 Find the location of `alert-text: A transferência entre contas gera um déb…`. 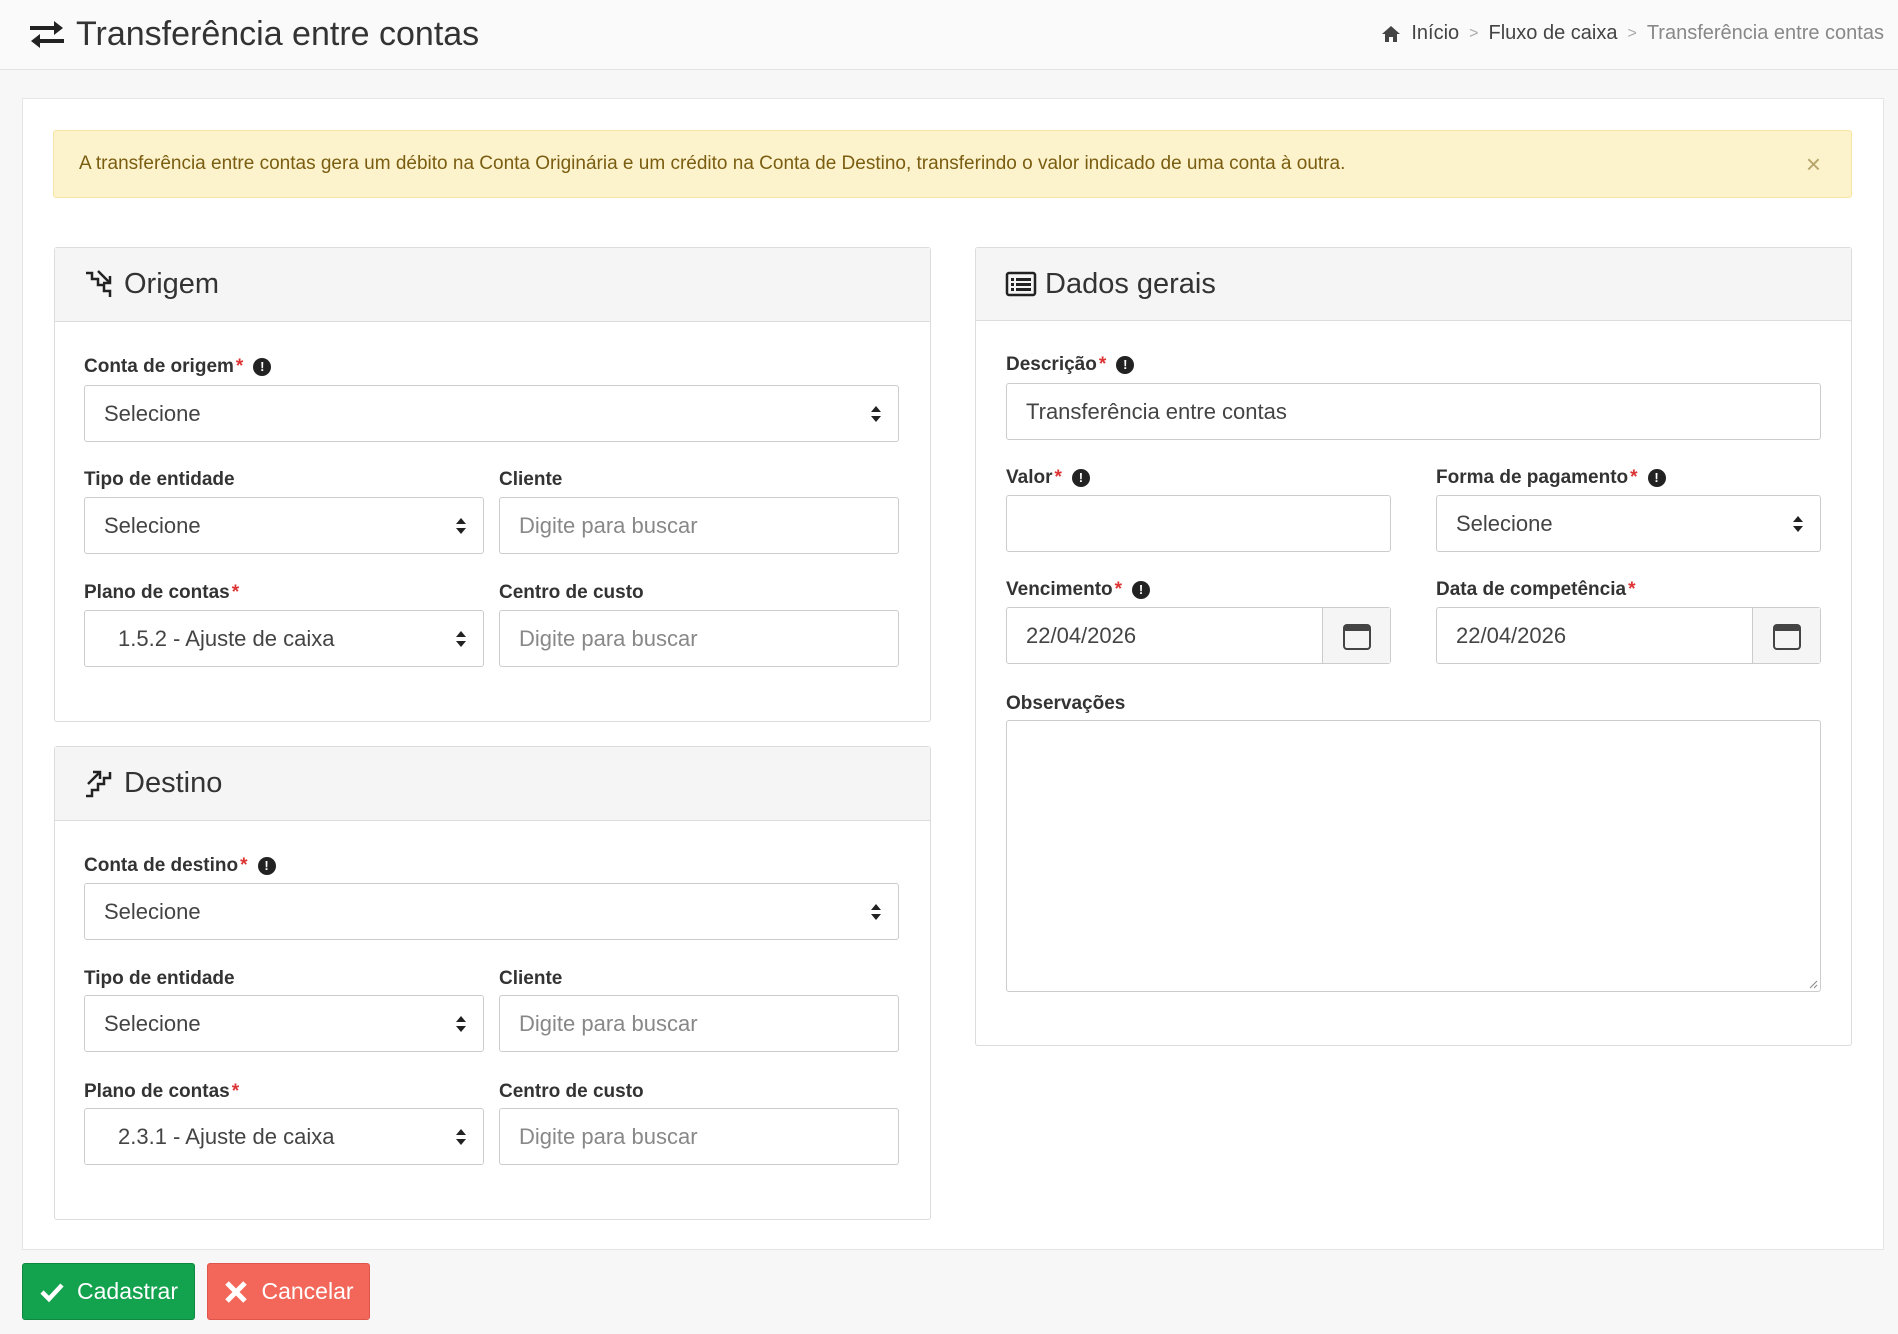

alert-text: A transferência entre contas gera um déb… is located at coordinates (712, 163).